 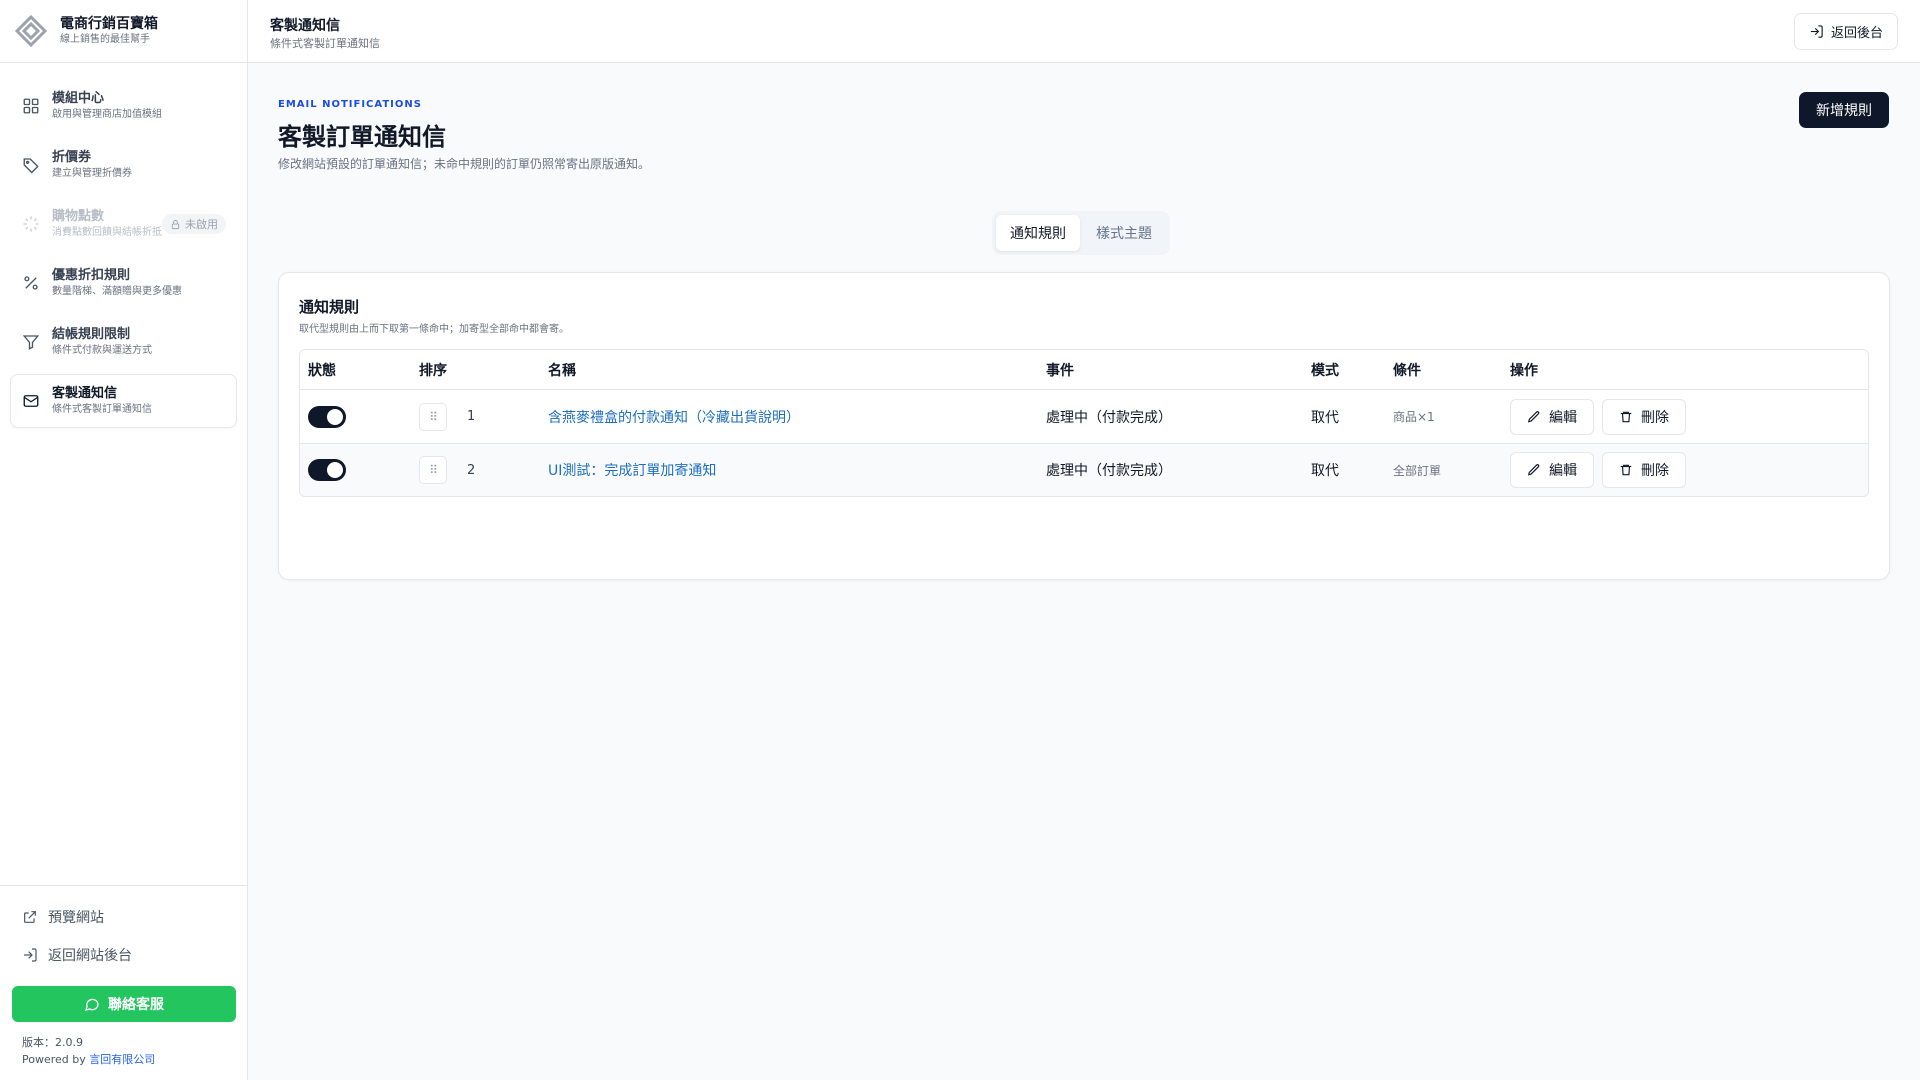 What do you see at coordinates (1844, 110) in the screenshot?
I see `add-rule-button: 新增規則` at bounding box center [1844, 110].